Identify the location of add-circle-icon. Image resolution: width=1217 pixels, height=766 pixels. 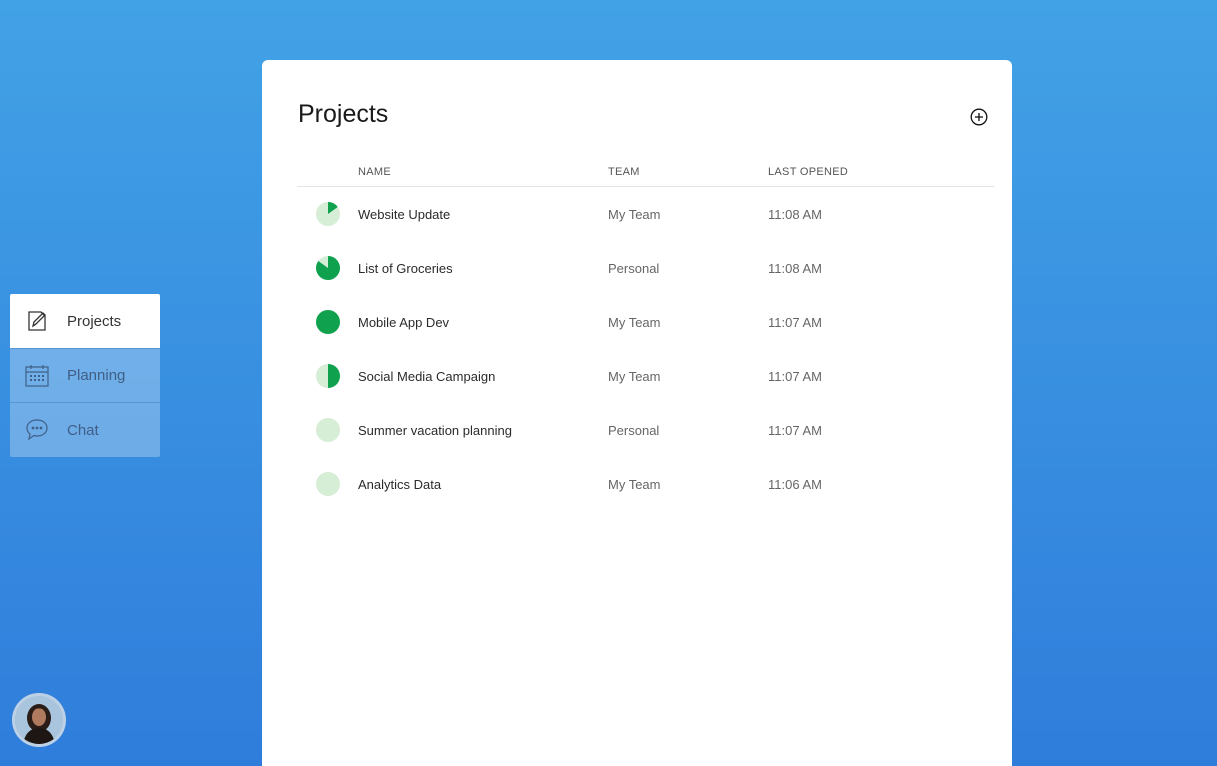
(979, 117).